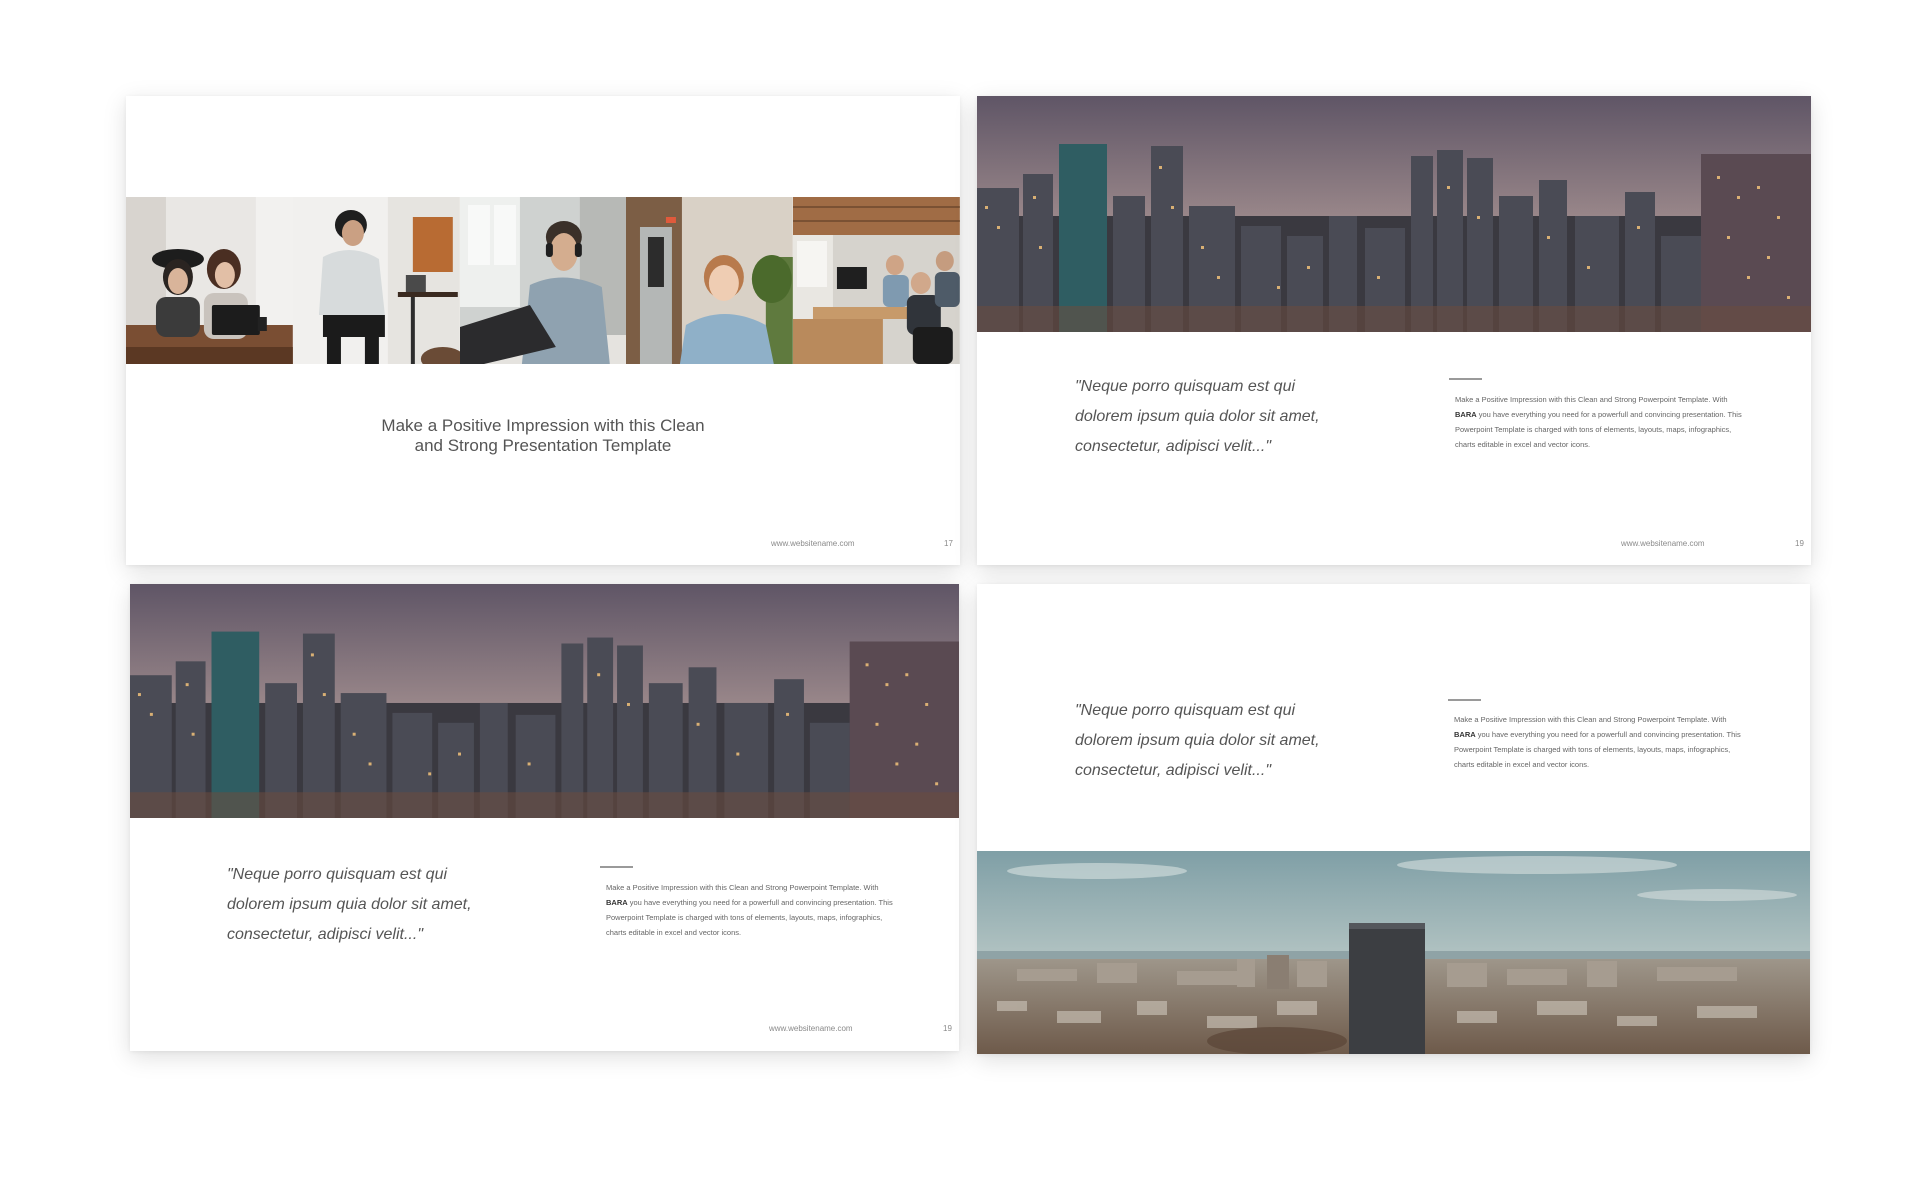 This screenshot has width=1930, height=1200. I want to click on photo-strip, so click(543, 280).